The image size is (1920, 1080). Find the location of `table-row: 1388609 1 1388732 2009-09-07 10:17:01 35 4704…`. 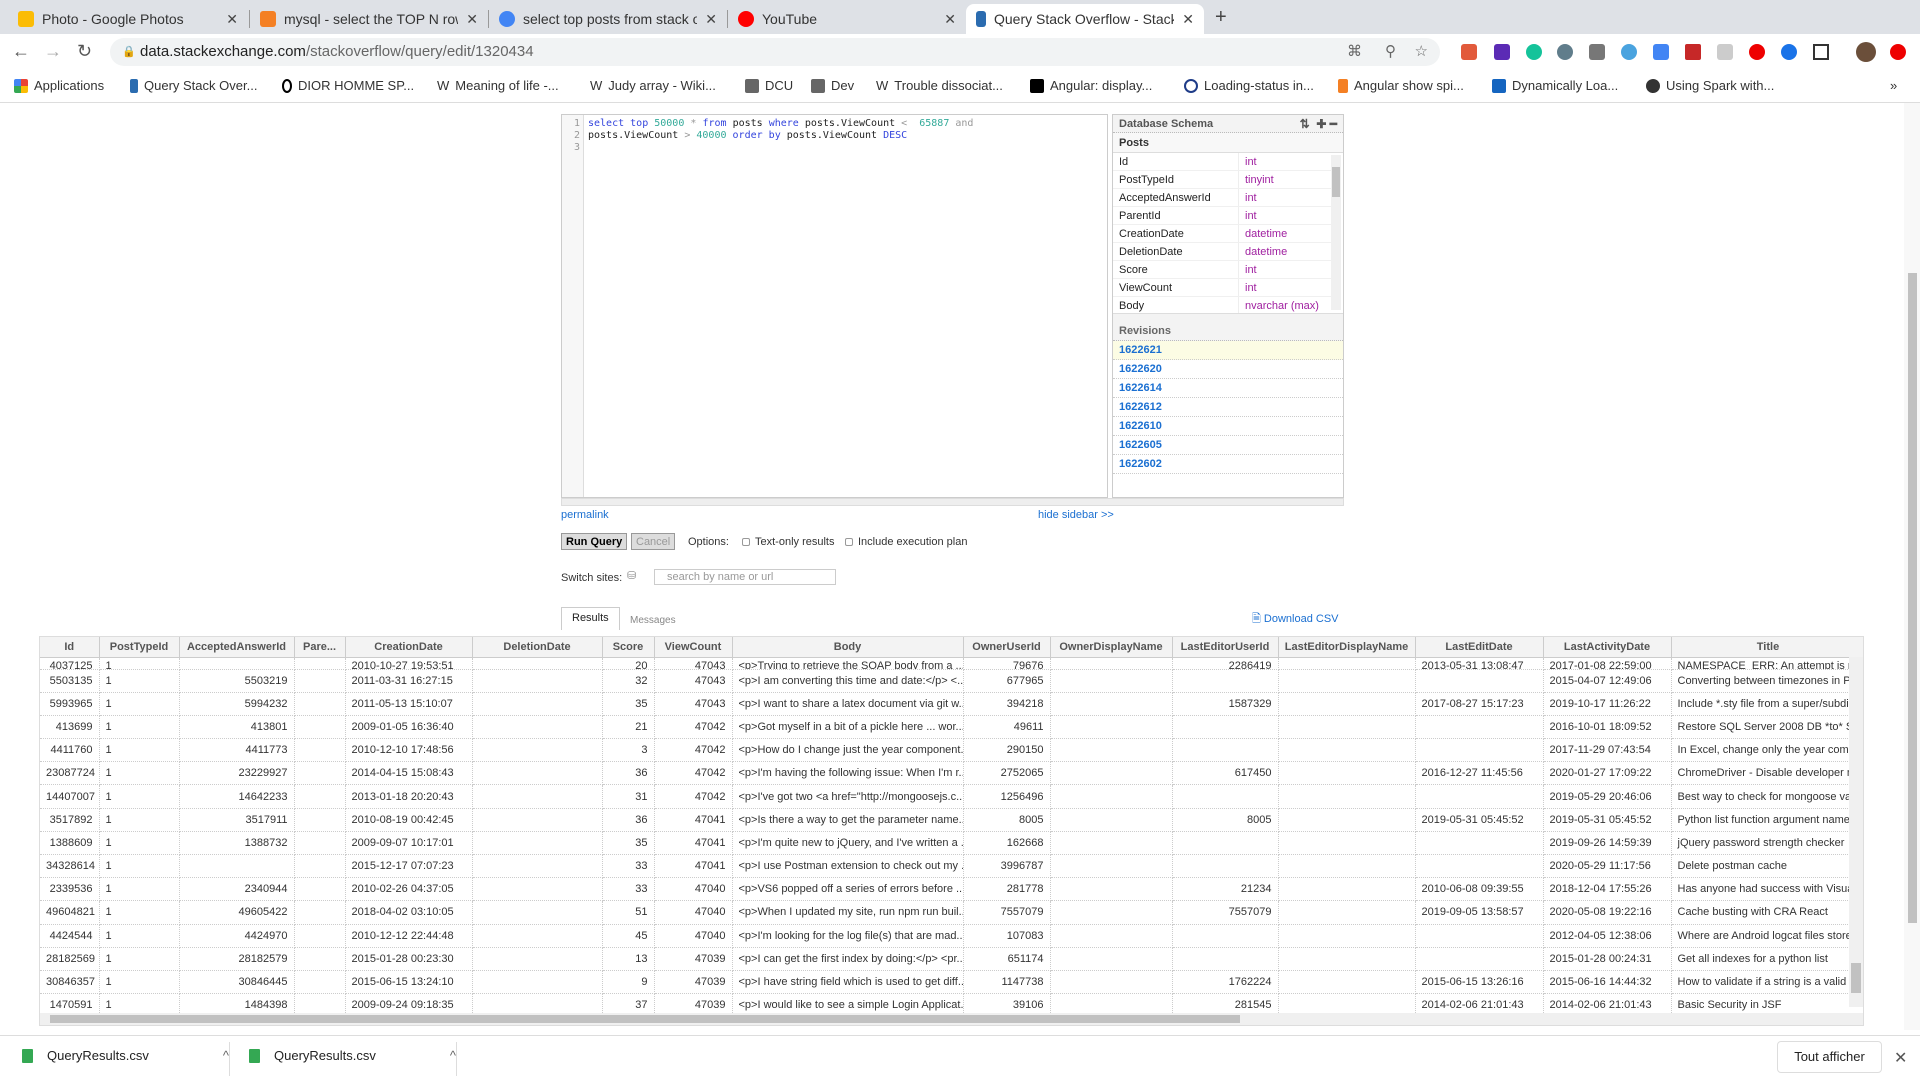

table-row: 1388609 1 1388732 2009-09-07 10:17:01 35 4704… is located at coordinates (951, 843).